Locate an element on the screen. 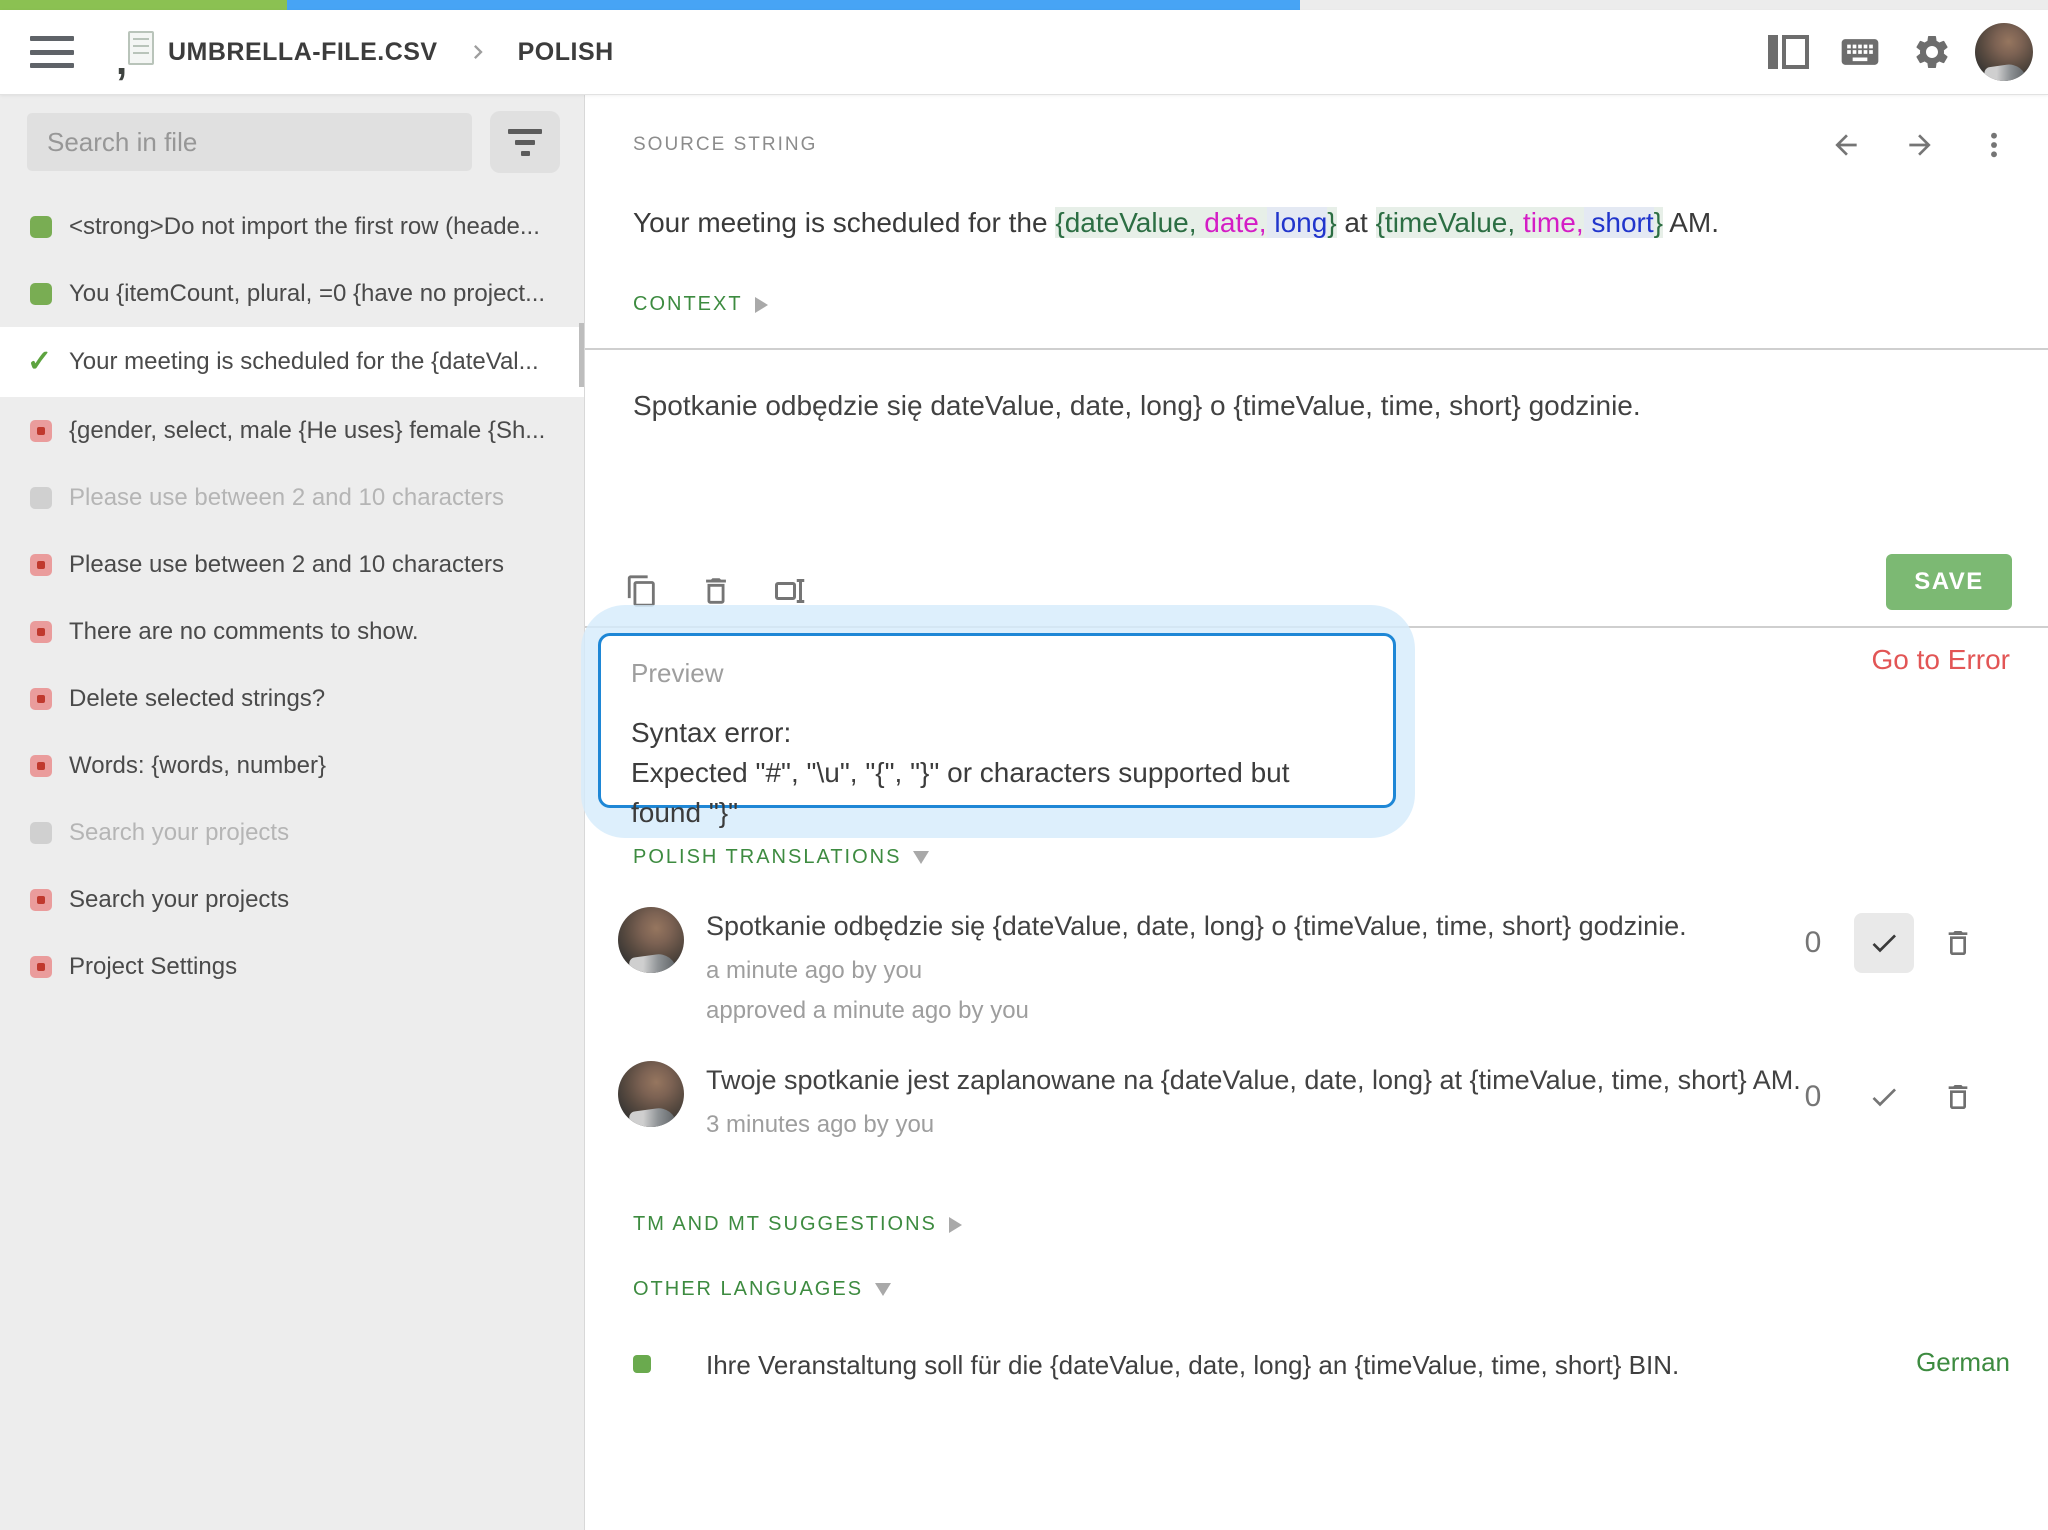  filter-button is located at coordinates (525, 142).